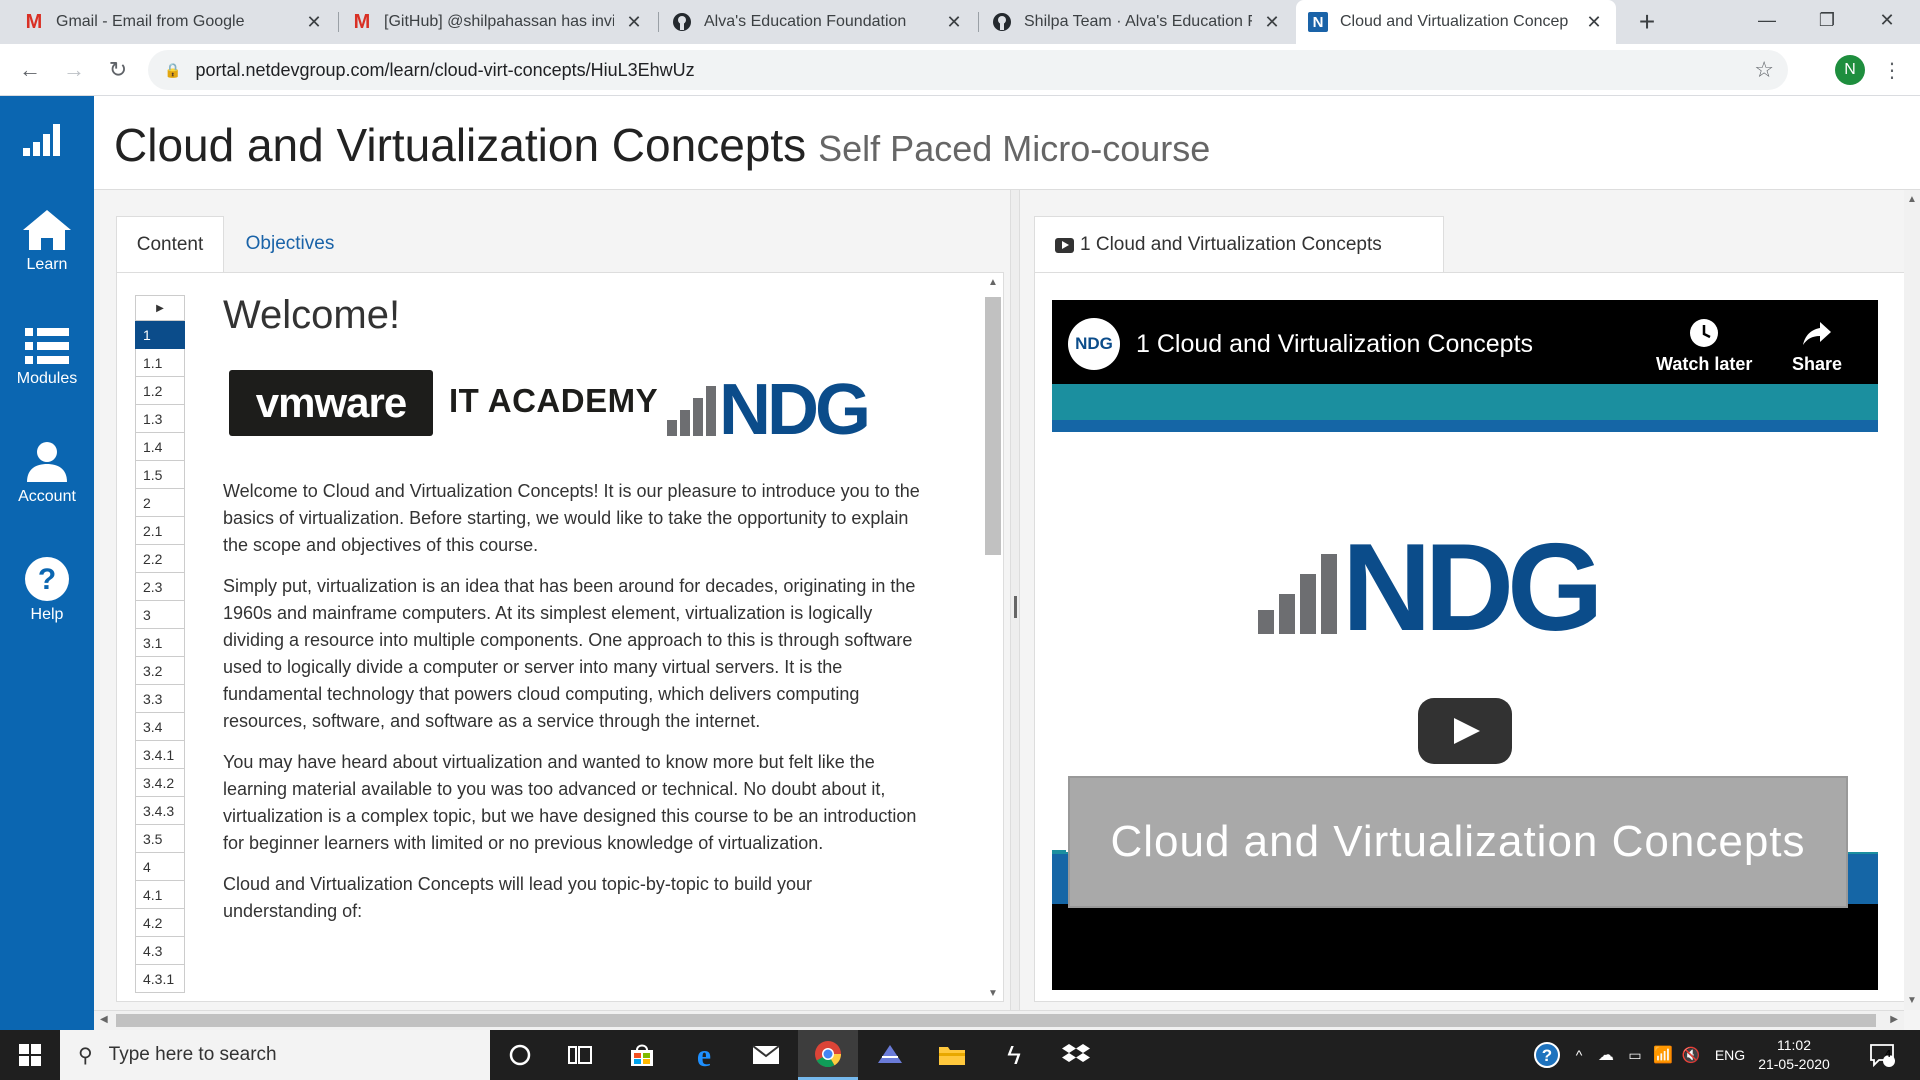 This screenshot has width=1920, height=1080. What do you see at coordinates (1015, 607) in the screenshot?
I see `splitter-grip` at bounding box center [1015, 607].